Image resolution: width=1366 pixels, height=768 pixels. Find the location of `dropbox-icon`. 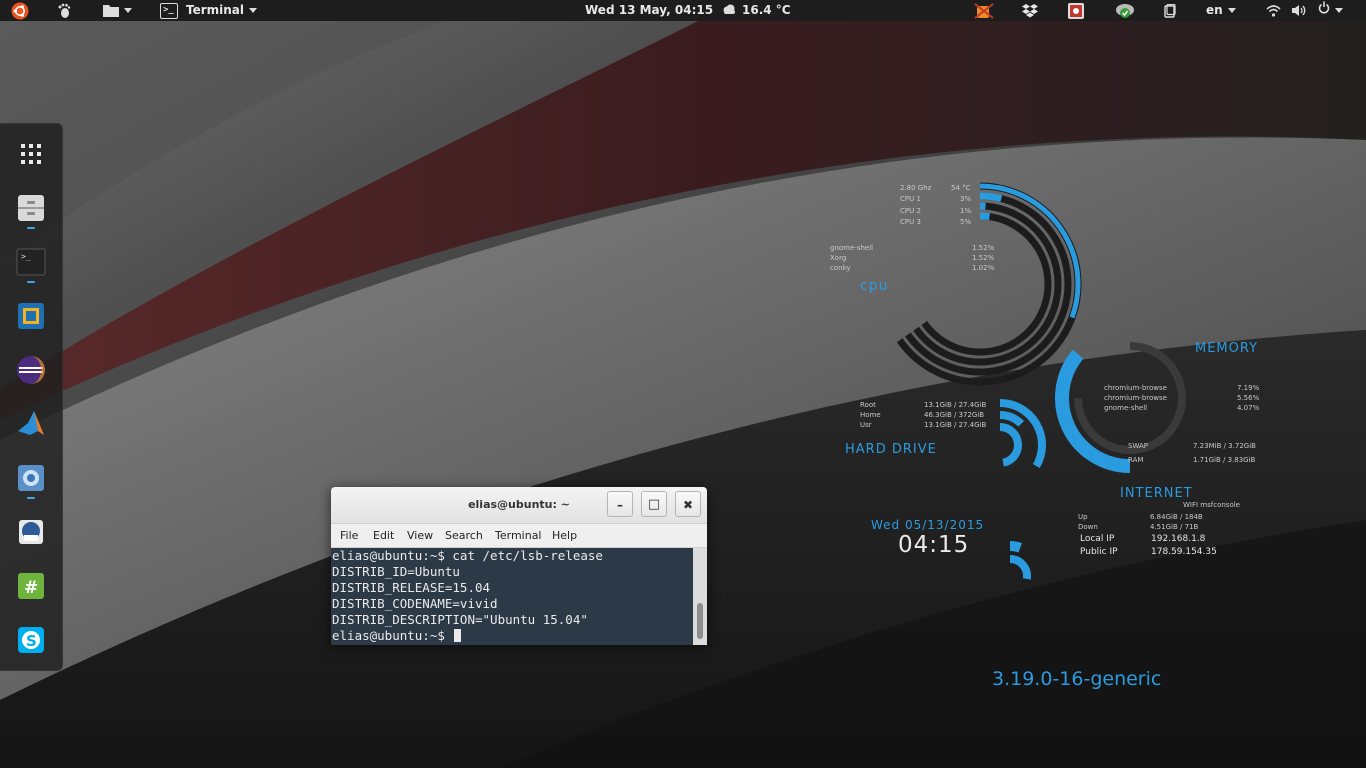

dropbox-icon is located at coordinates (1030, 10).